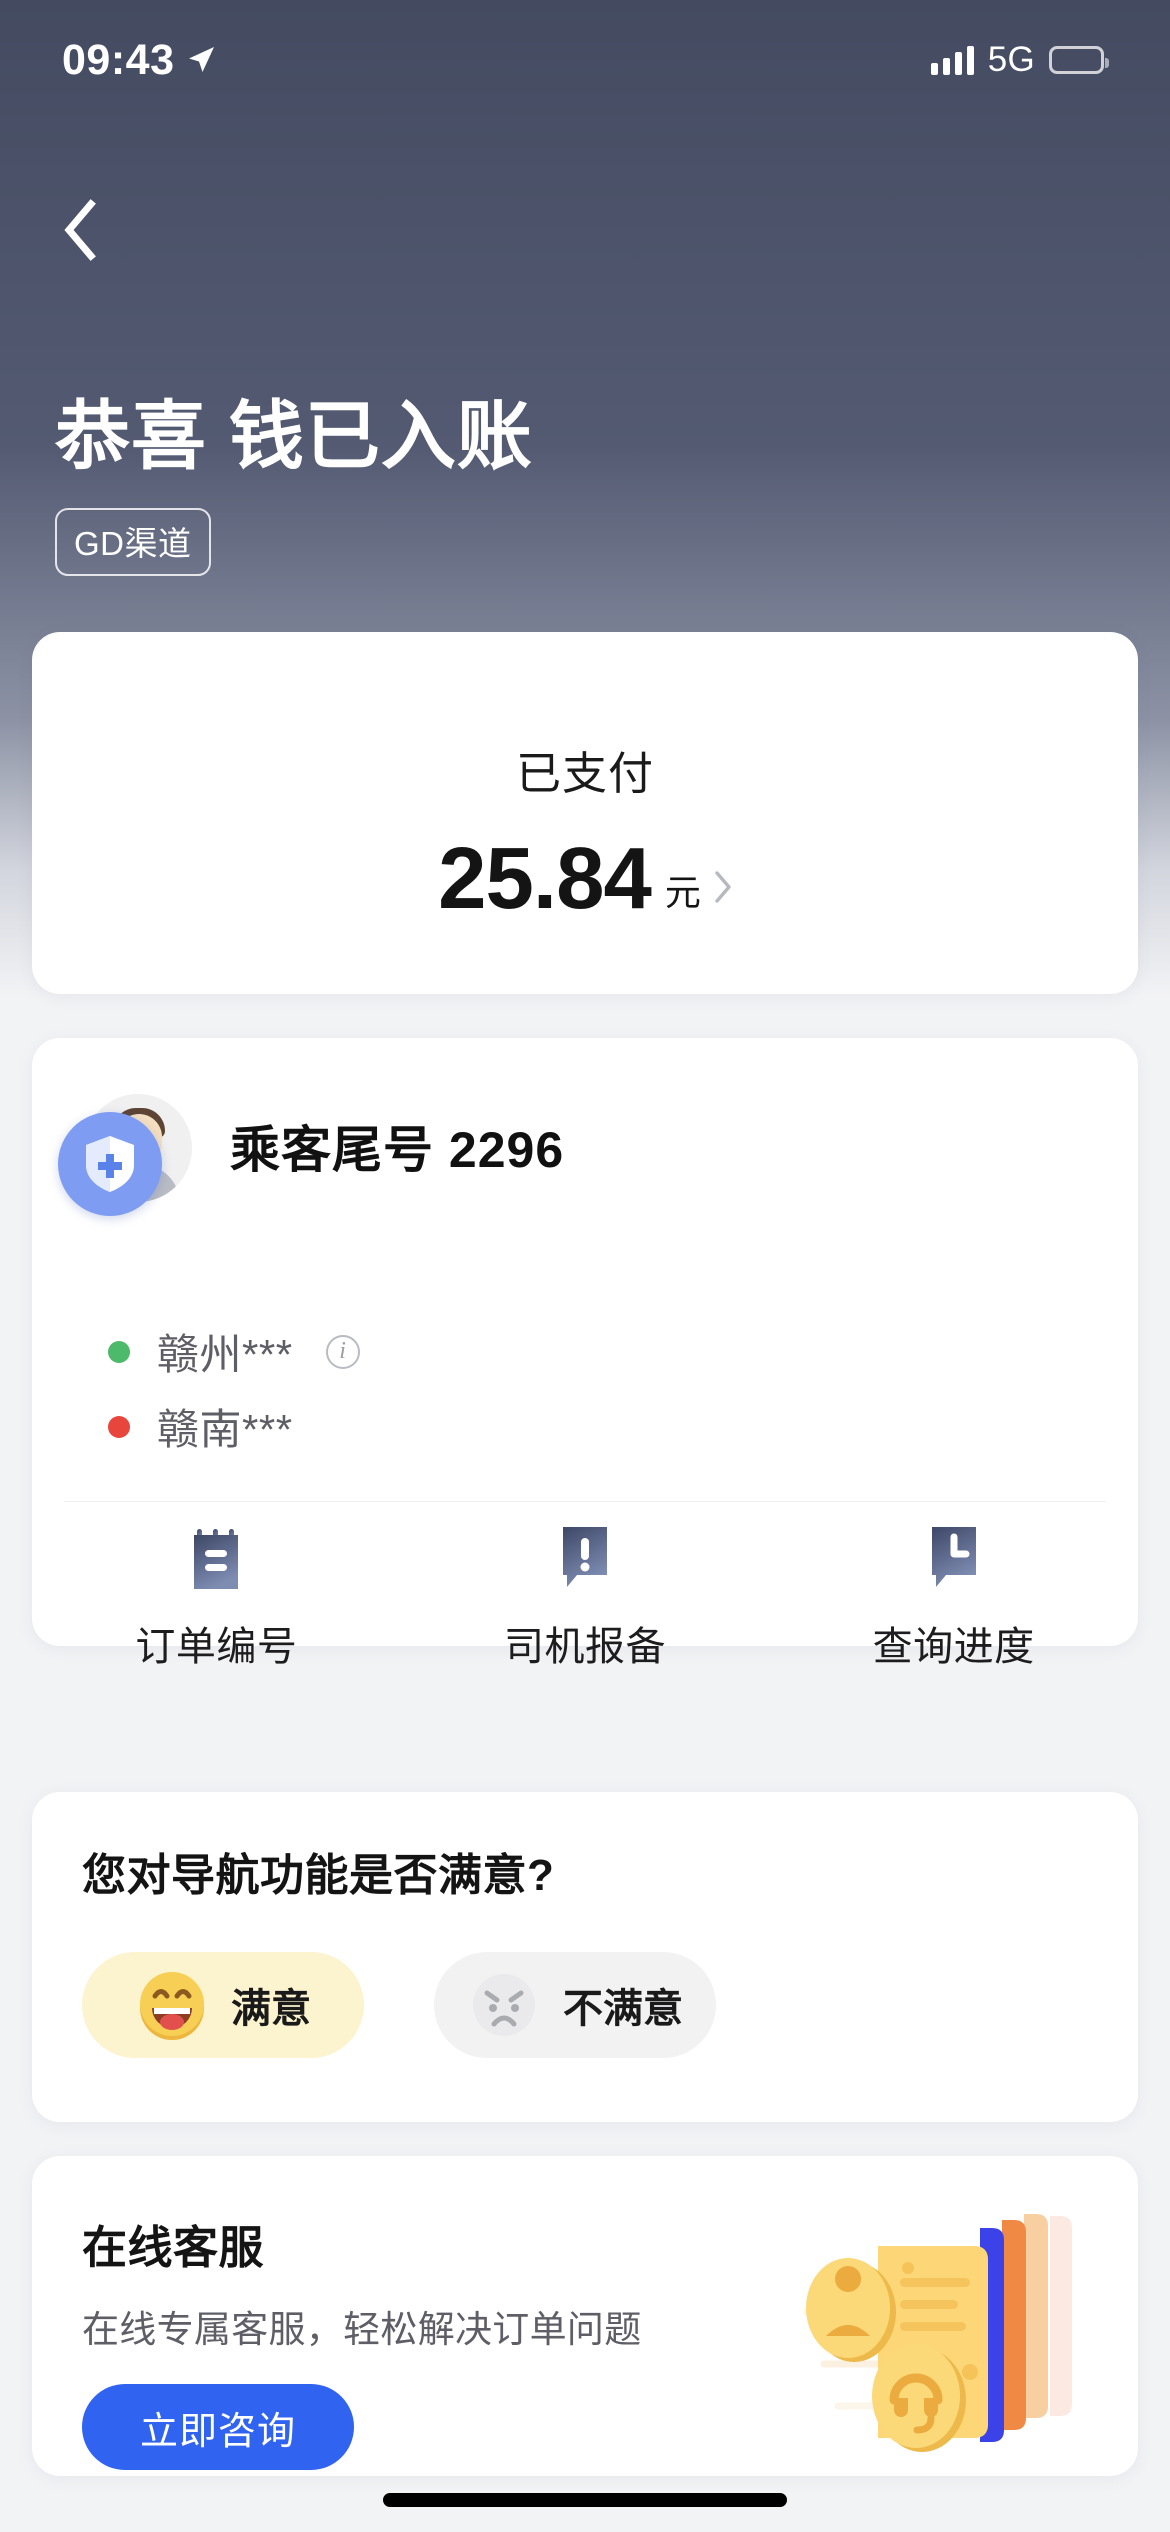 The height and width of the screenshot is (2532, 1170). Describe the element at coordinates (318, 1875) in the screenshot. I see `survey-question: 您对导航功能是否满意?` at that location.